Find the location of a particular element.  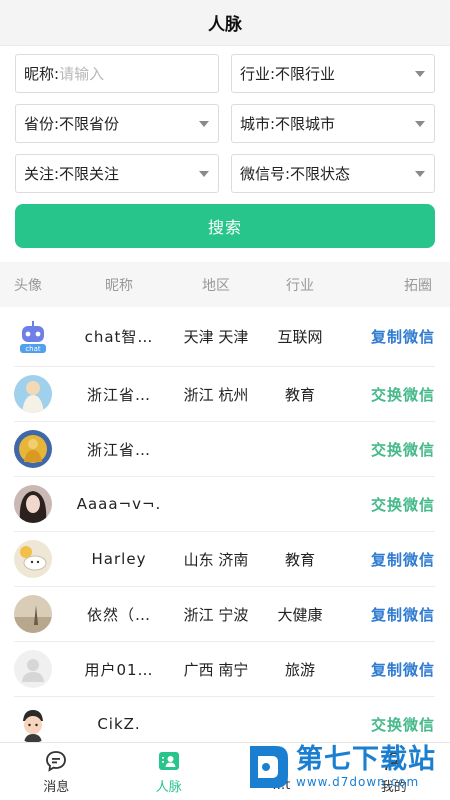

watermark-url: www.d7down.com is located at coordinates (358, 782).